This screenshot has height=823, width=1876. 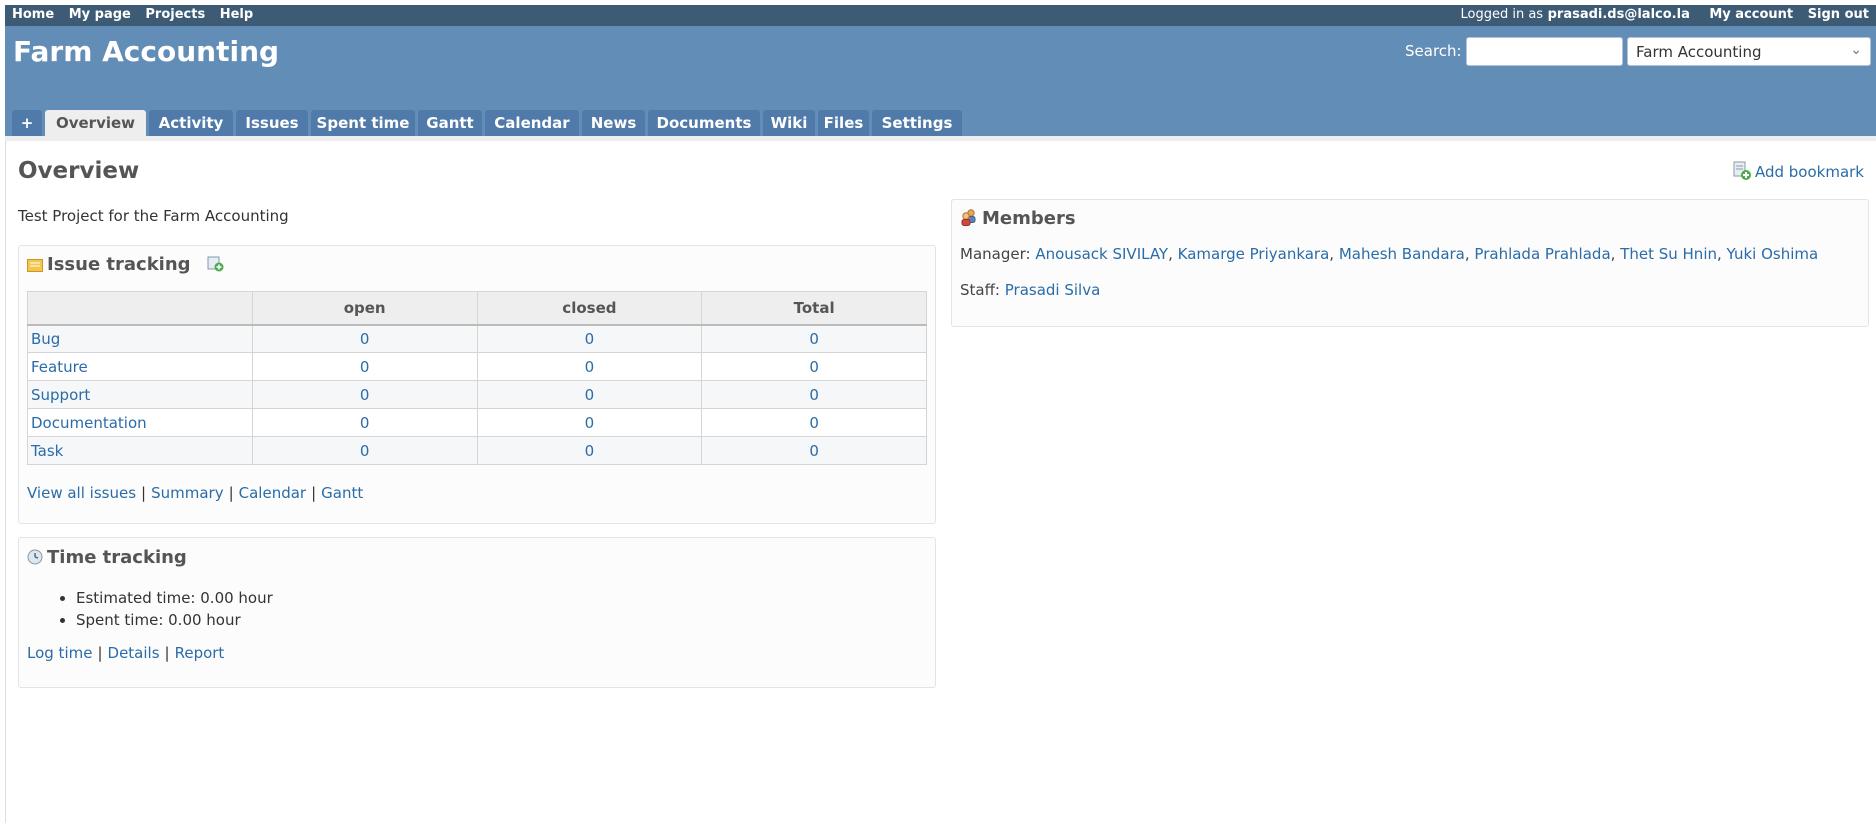 I want to click on issue-tracking-icon, so click(x=35, y=266).